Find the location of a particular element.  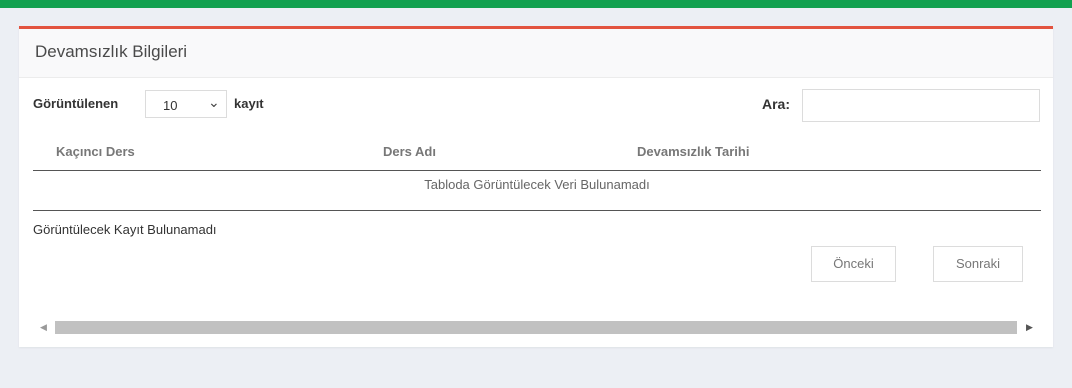

triangle-right-icon: ▶ is located at coordinates (1029, 327).